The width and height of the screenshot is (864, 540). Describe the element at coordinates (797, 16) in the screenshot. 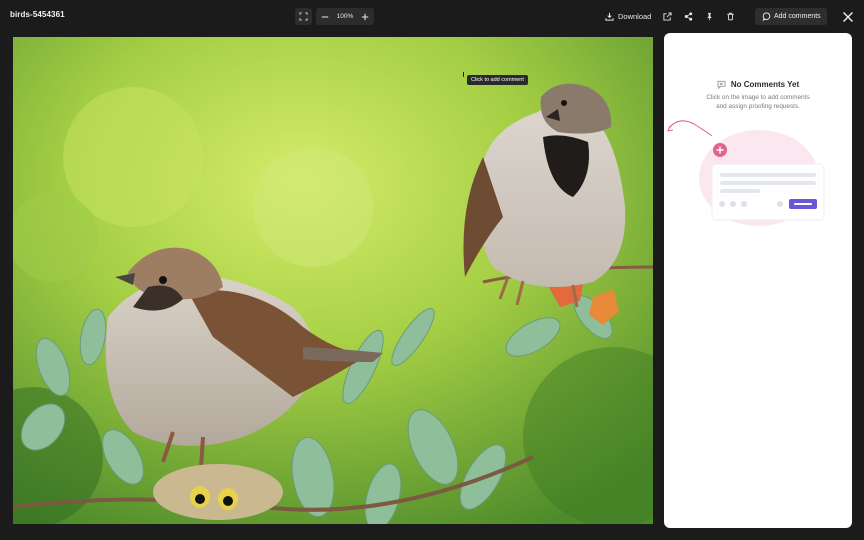

I see `add-comments-label: Add comments` at that location.